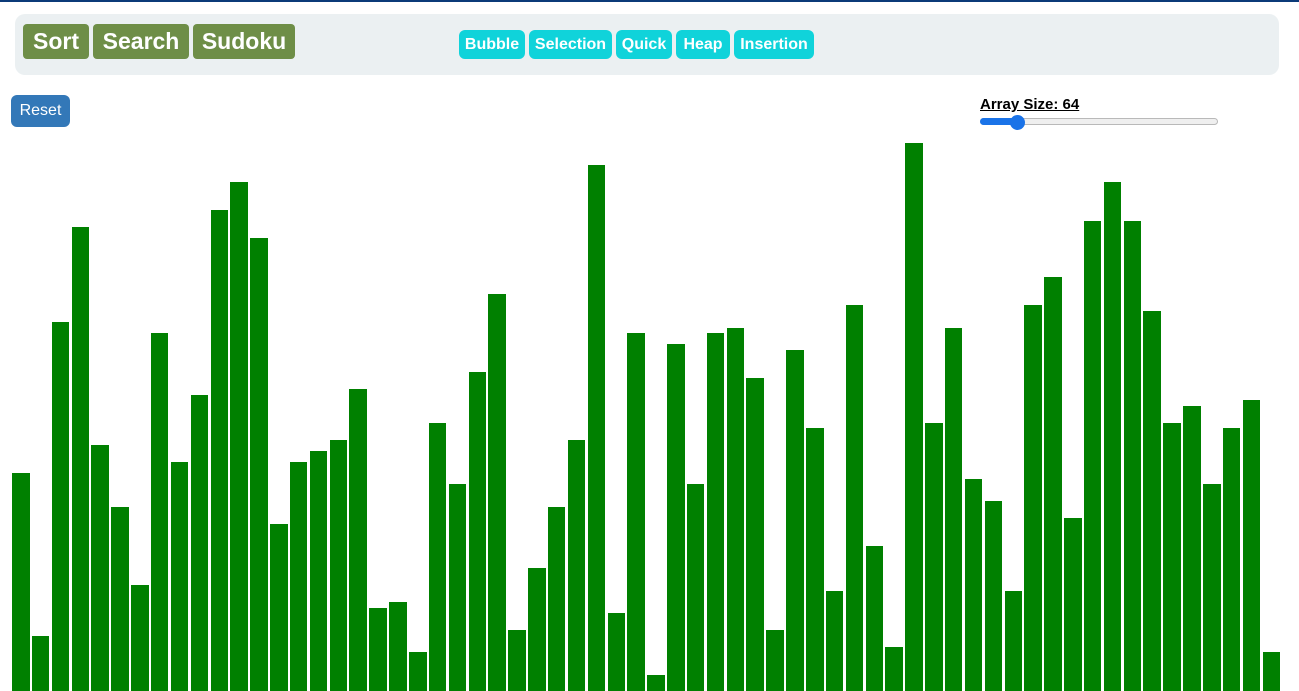 The height and width of the screenshot is (691, 1299). What do you see at coordinates (492, 44) in the screenshot?
I see `bubble-sort-button: Bubble` at bounding box center [492, 44].